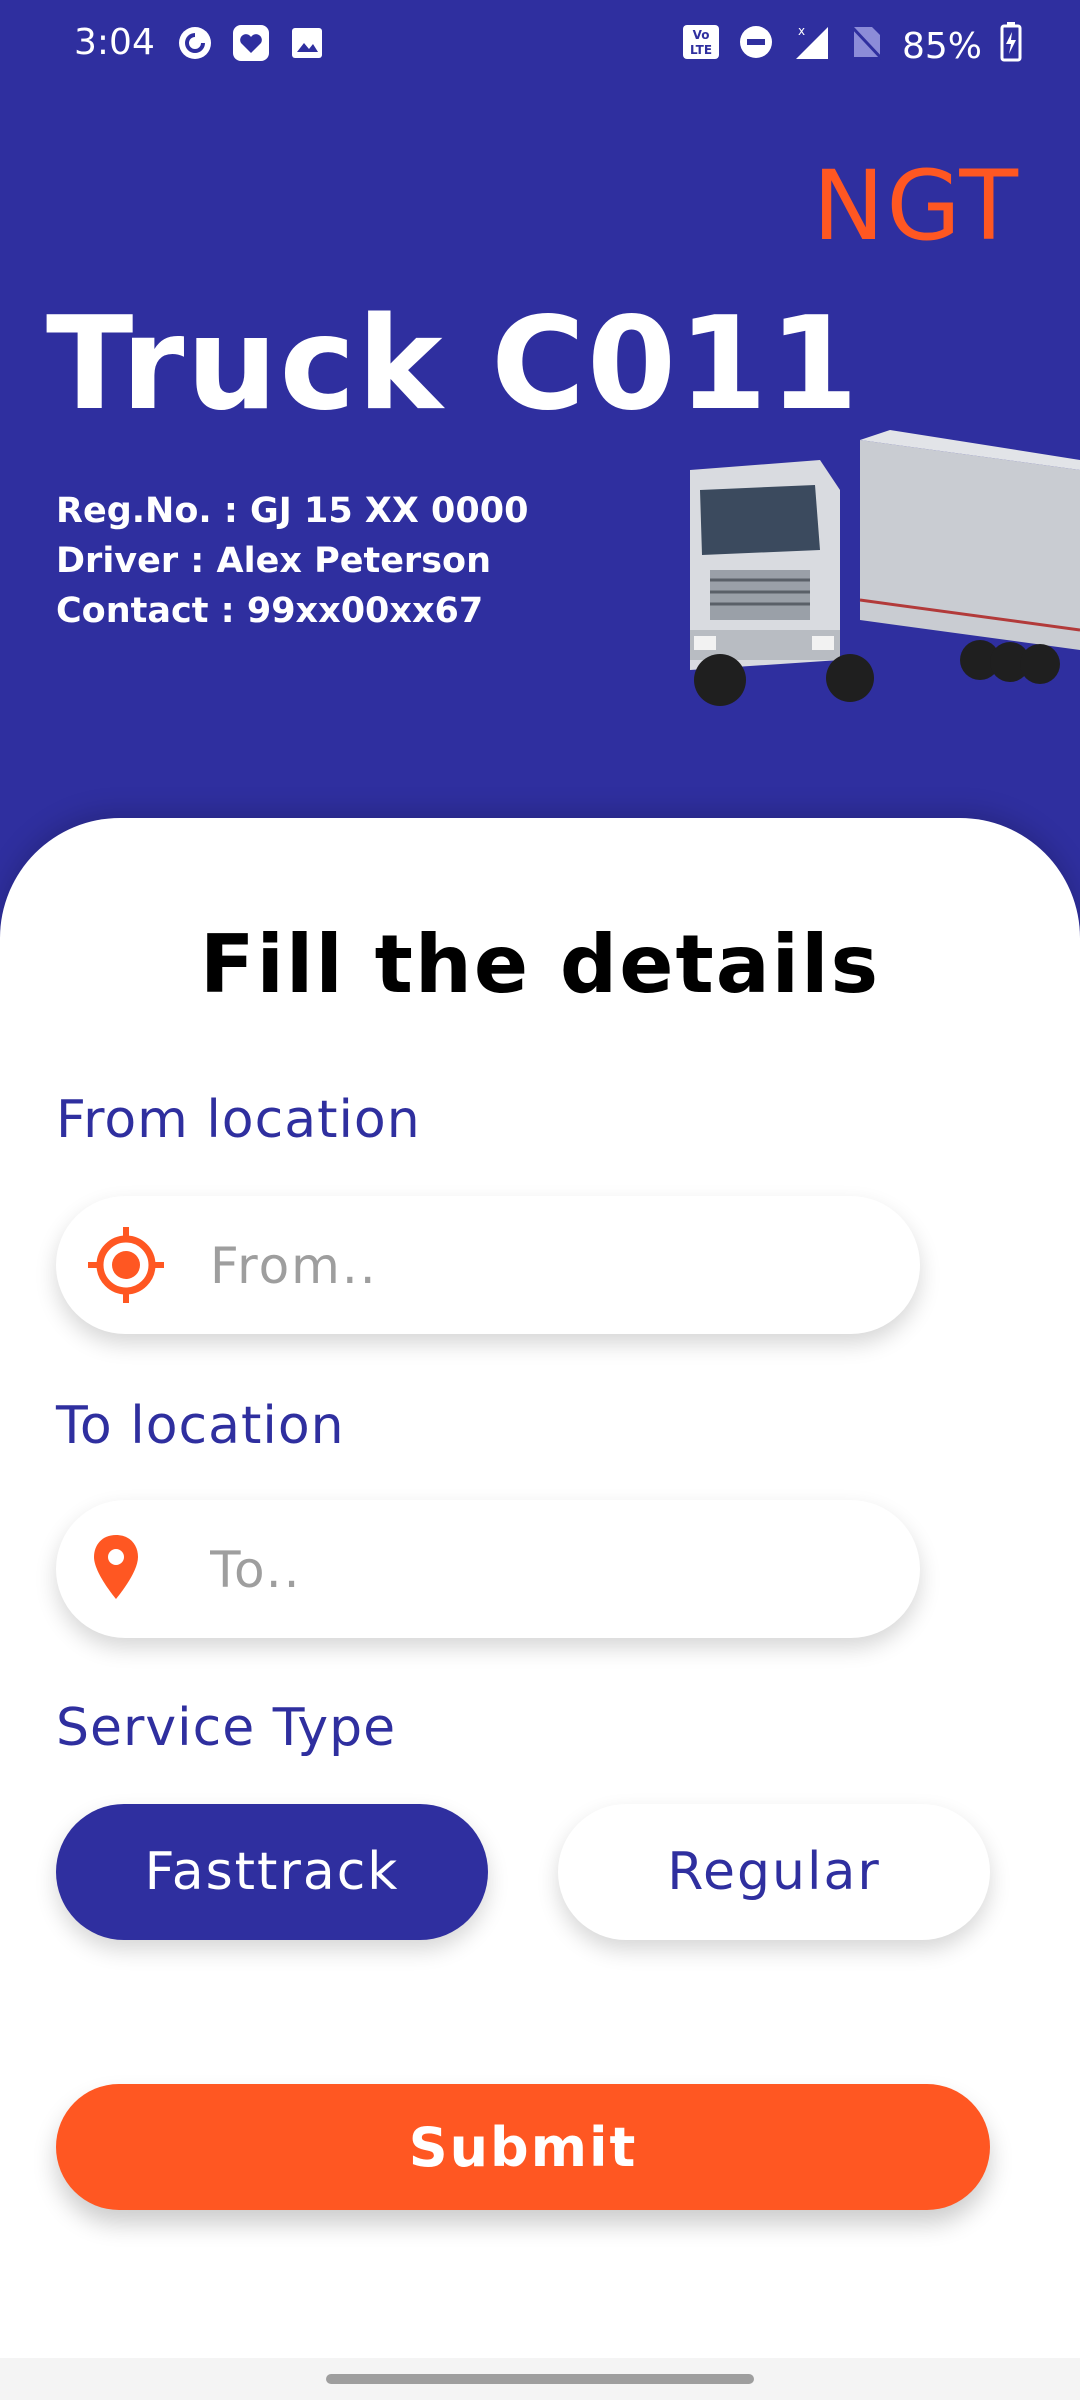 This screenshot has width=1080, height=2400. What do you see at coordinates (916, 206) in the screenshot?
I see `brand-logo: NGT` at bounding box center [916, 206].